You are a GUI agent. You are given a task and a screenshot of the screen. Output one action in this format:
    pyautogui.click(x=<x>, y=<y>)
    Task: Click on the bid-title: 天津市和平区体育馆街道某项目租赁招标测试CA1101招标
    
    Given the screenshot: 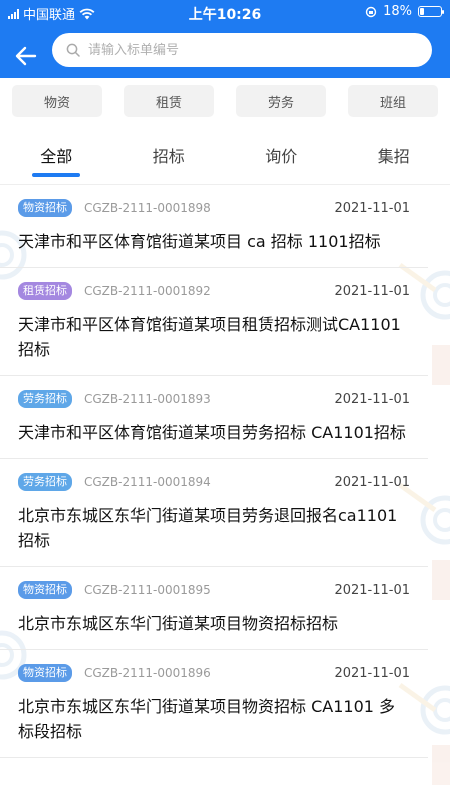 What is the action you would take?
    pyautogui.click(x=209, y=337)
    